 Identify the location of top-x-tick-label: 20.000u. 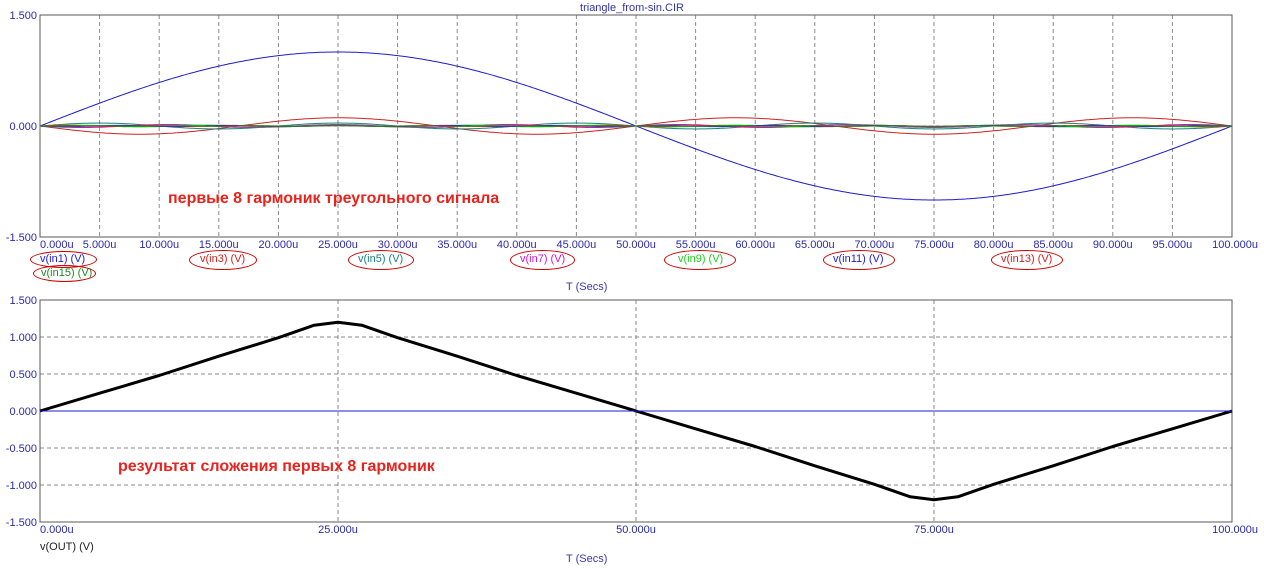
(279, 245).